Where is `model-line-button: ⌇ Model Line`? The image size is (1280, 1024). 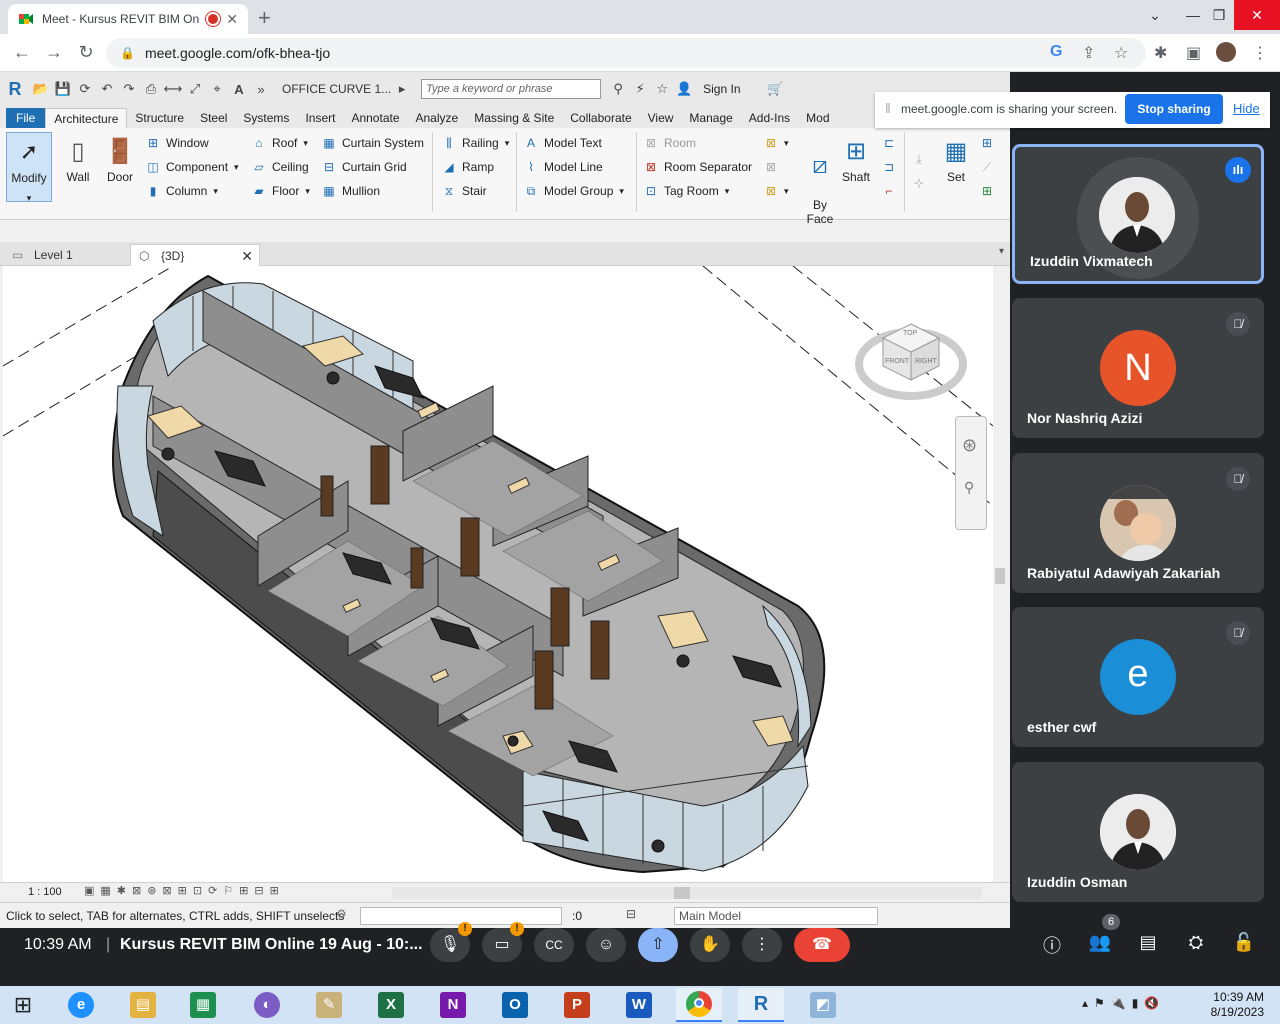
model-line-button: ⌇ Model Line is located at coordinates (562, 167).